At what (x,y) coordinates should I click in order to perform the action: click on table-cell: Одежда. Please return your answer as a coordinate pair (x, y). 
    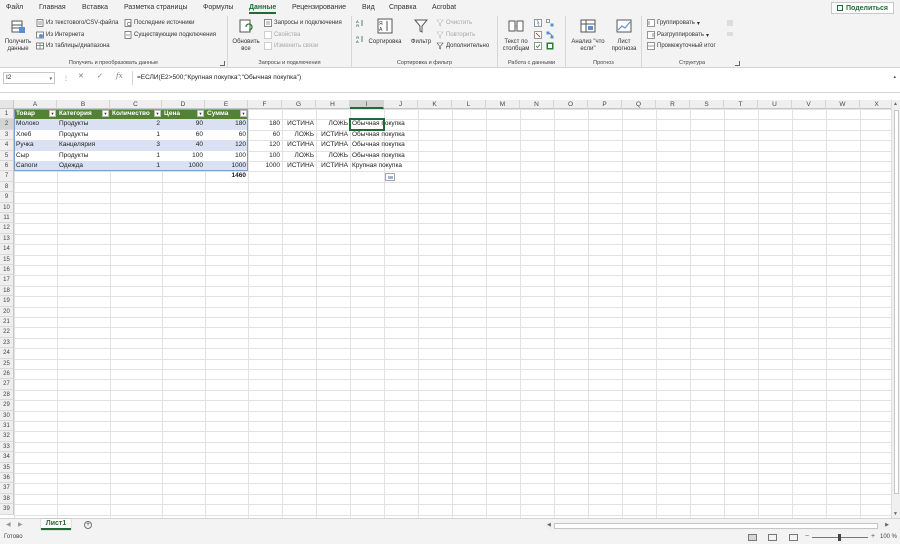
    Looking at the image, I should click on (83, 166).